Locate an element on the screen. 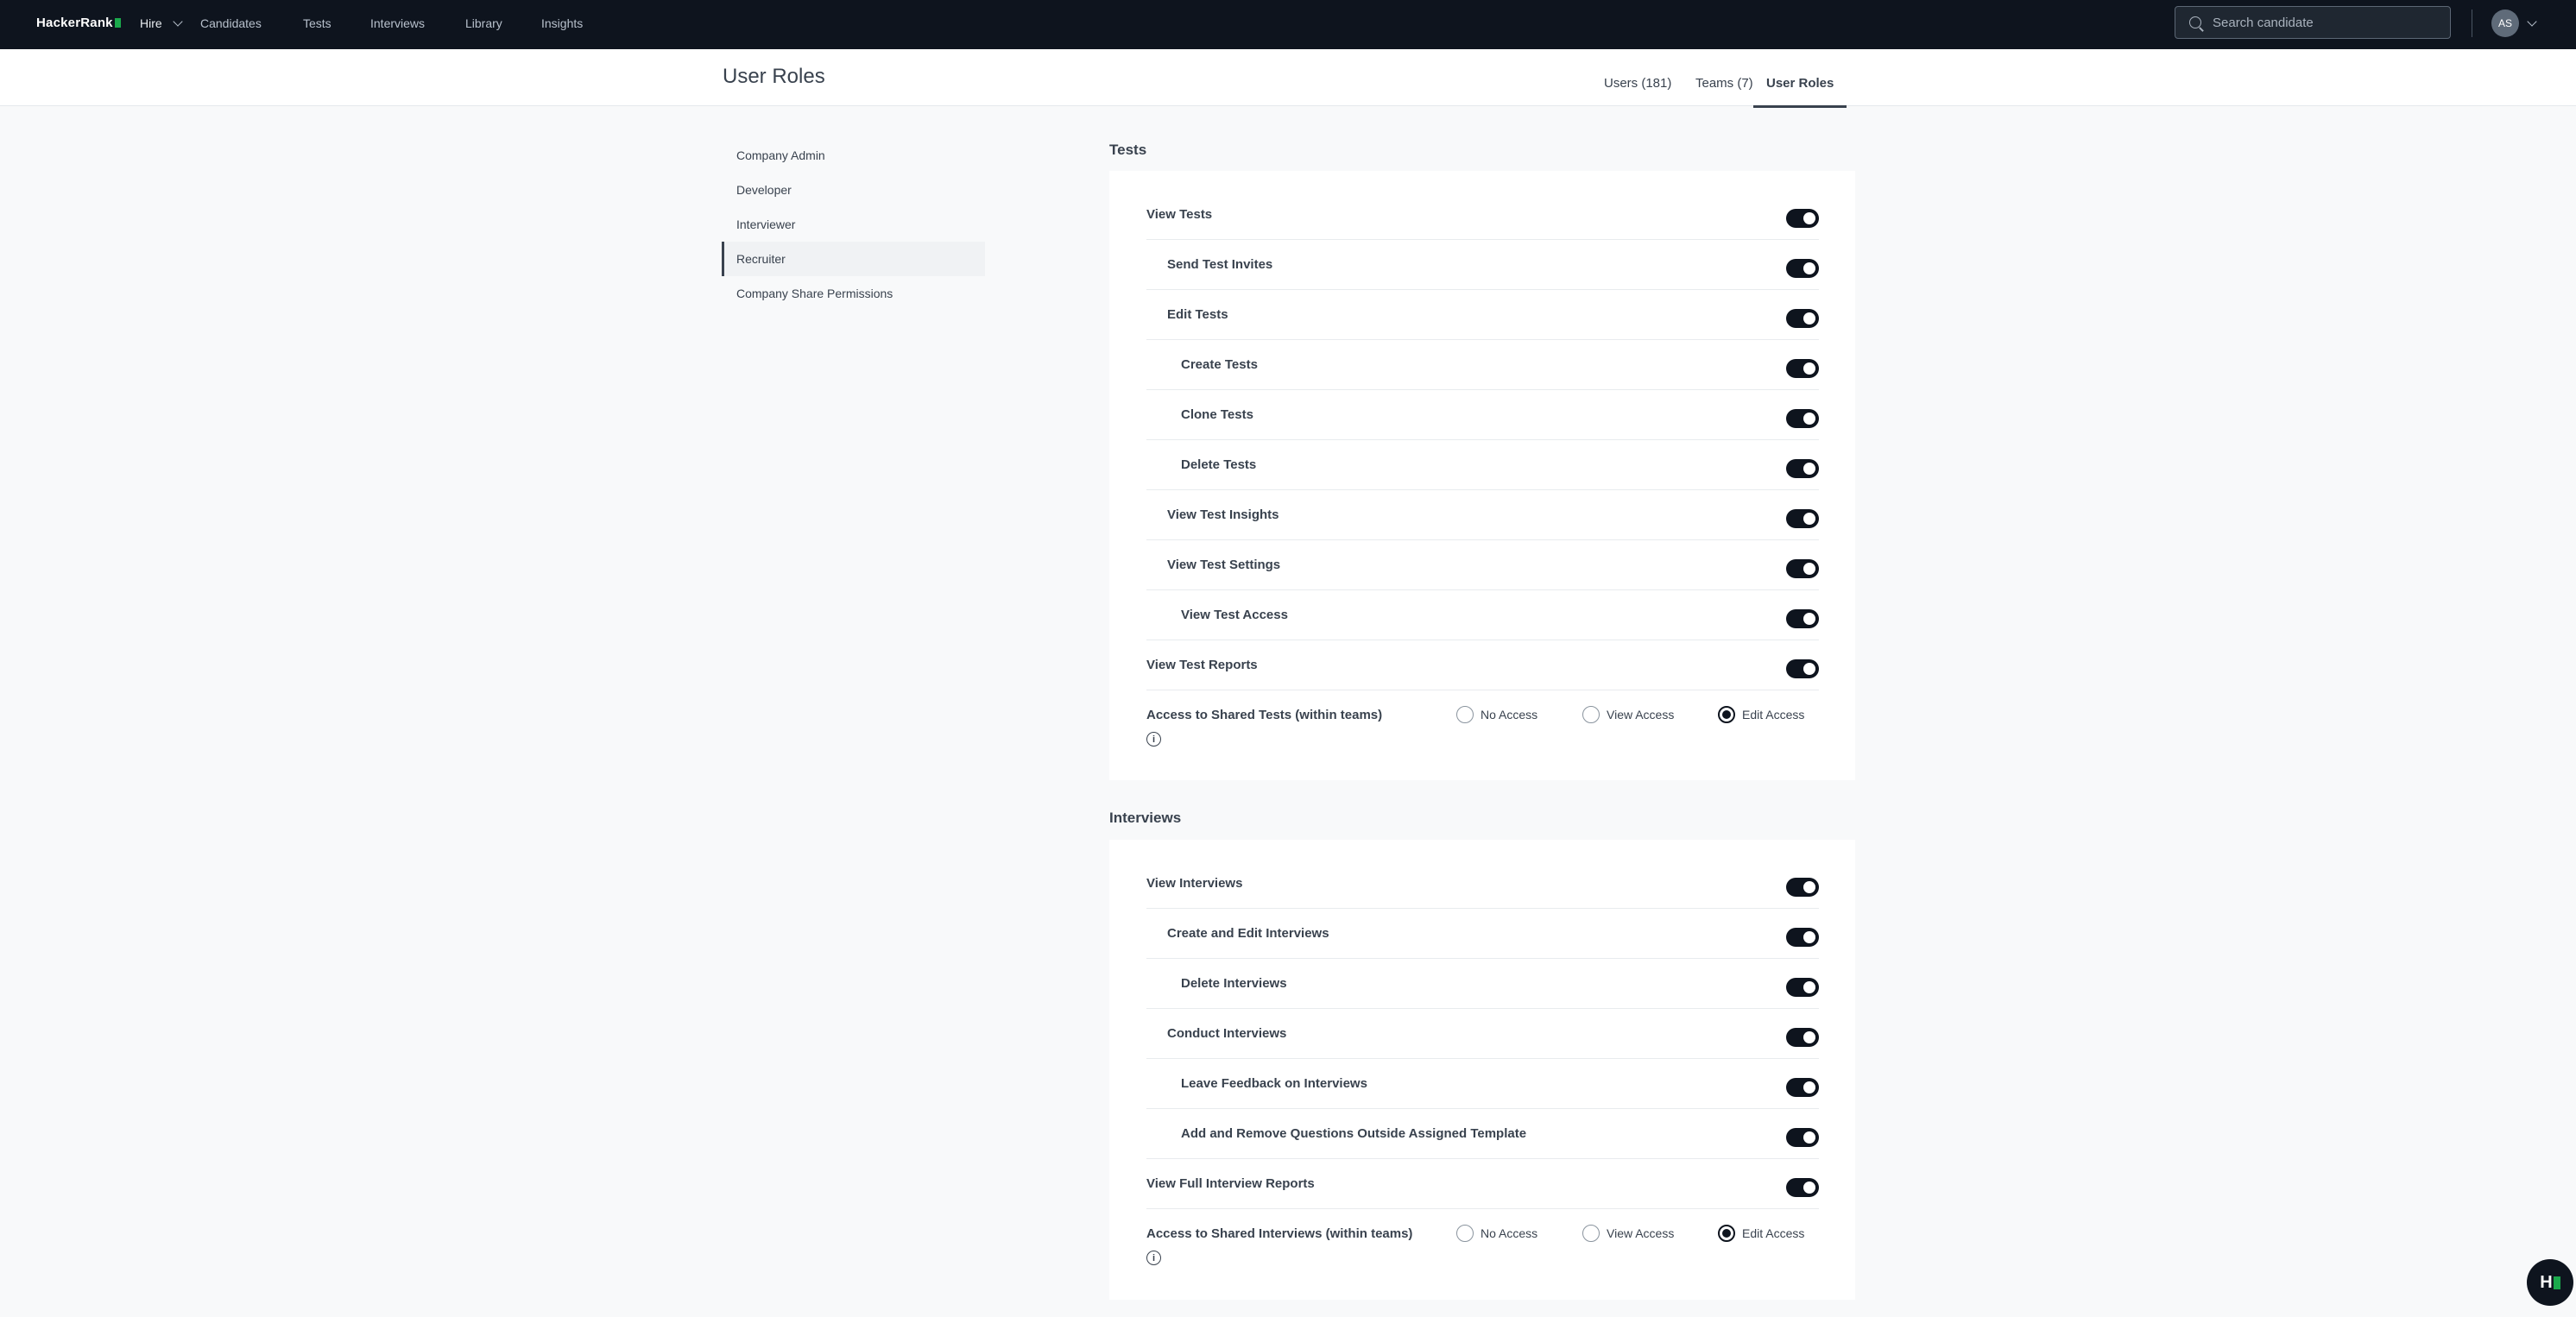  shared-tests-label: Access to Shared Tests (within teams) is located at coordinates (1264, 715).